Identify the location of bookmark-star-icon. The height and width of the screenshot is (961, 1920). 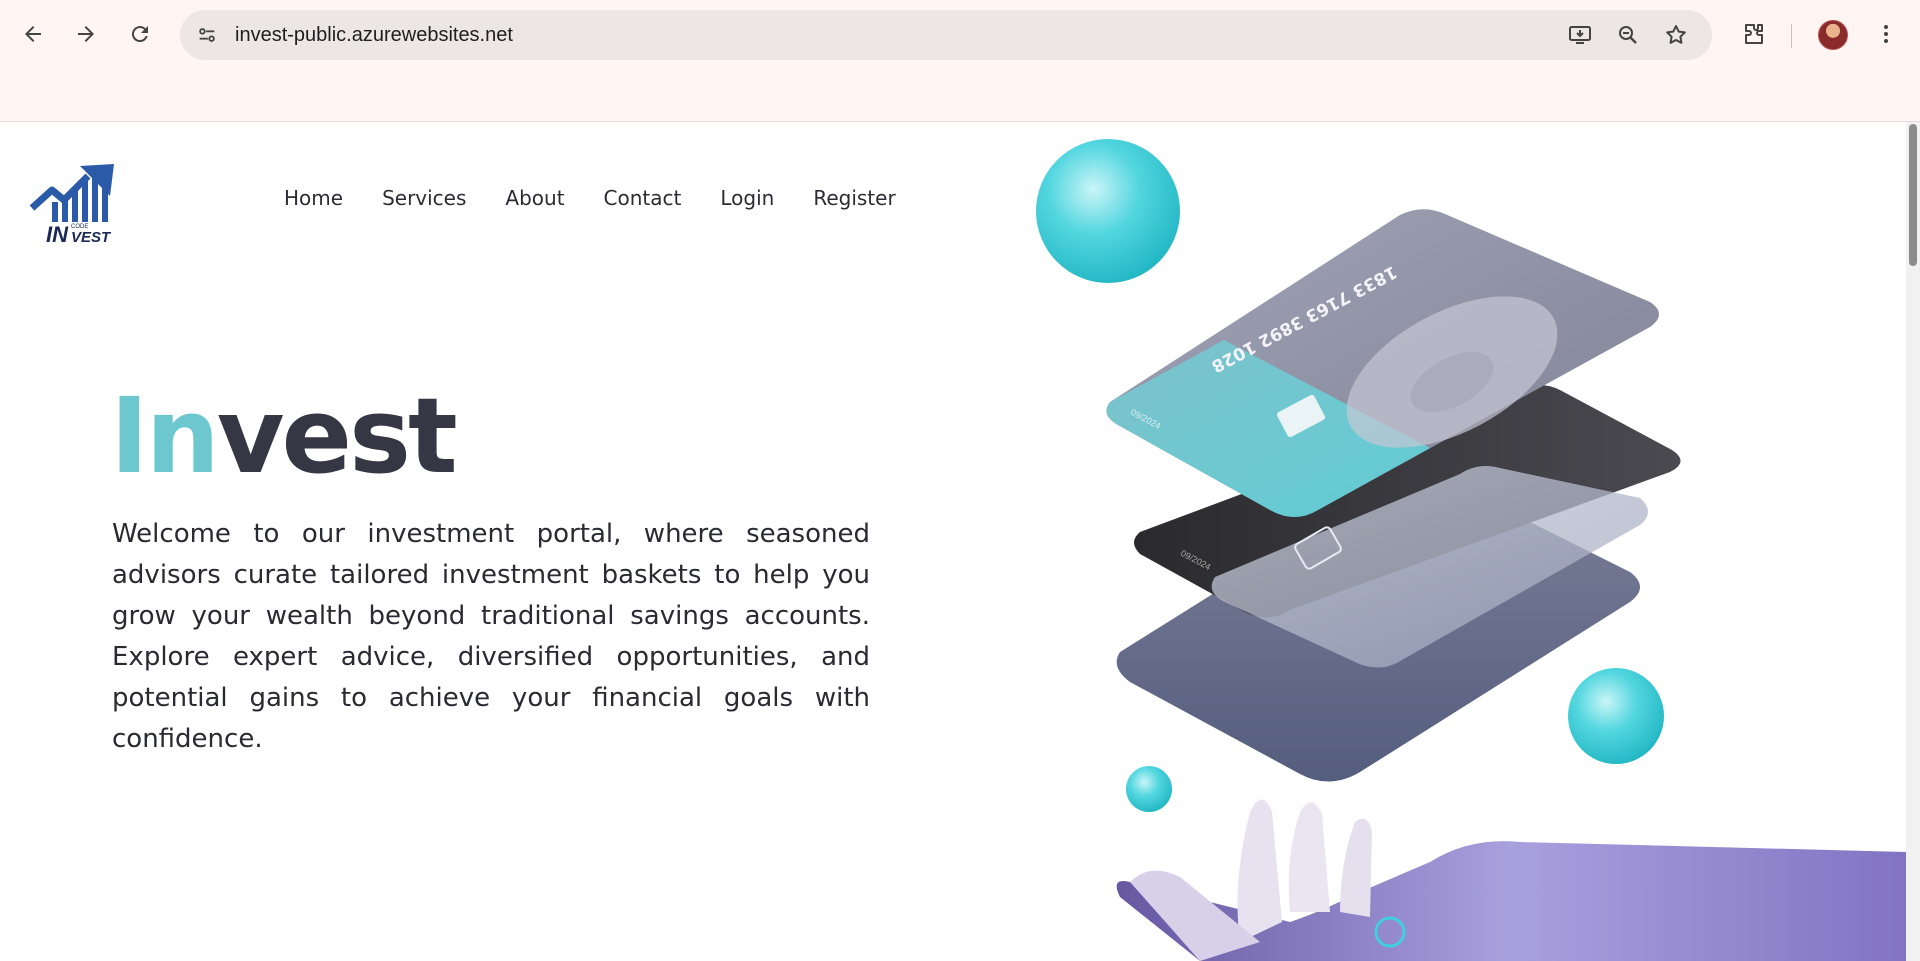
(1676, 35).